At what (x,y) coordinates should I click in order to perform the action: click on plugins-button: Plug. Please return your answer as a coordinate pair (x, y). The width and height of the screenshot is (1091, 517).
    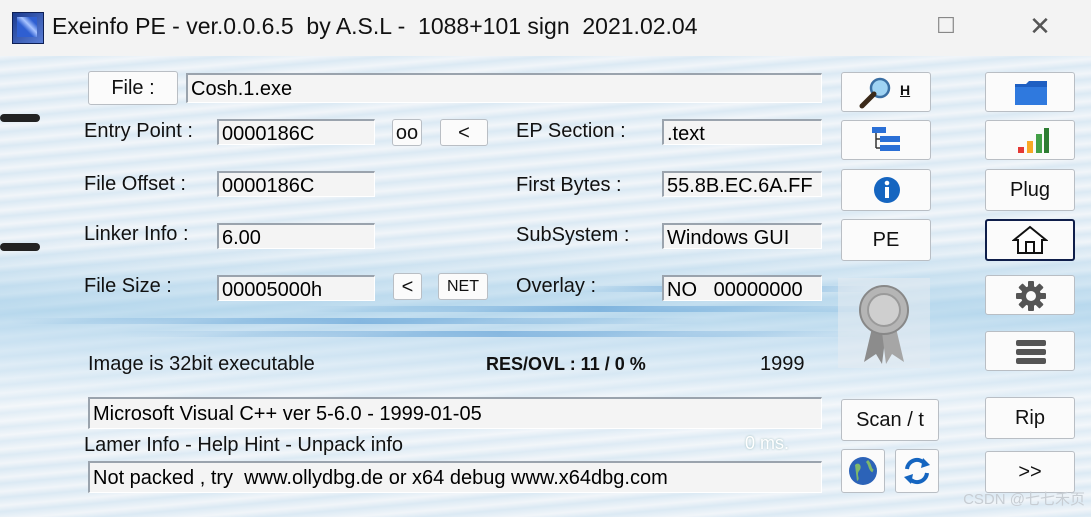
    Looking at the image, I should click on (1030, 190).